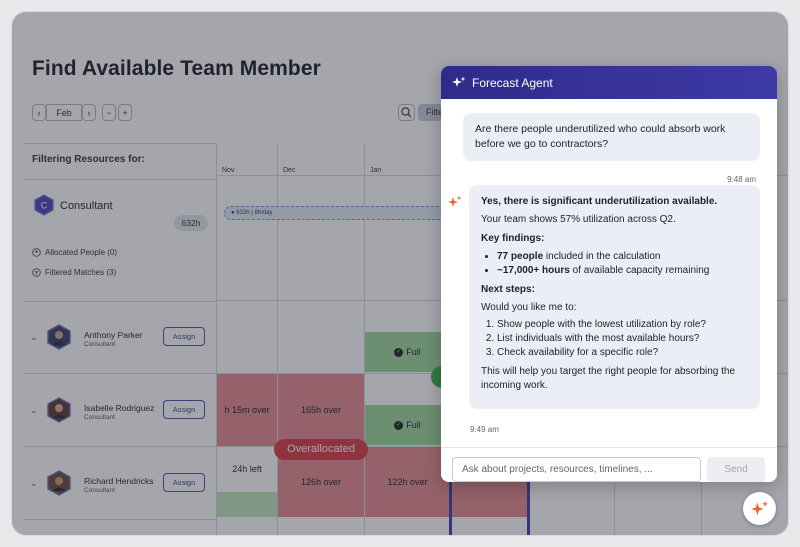  Describe the element at coordinates (609, 82) in the screenshot. I see `panel-header: Forecast Agent` at that location.